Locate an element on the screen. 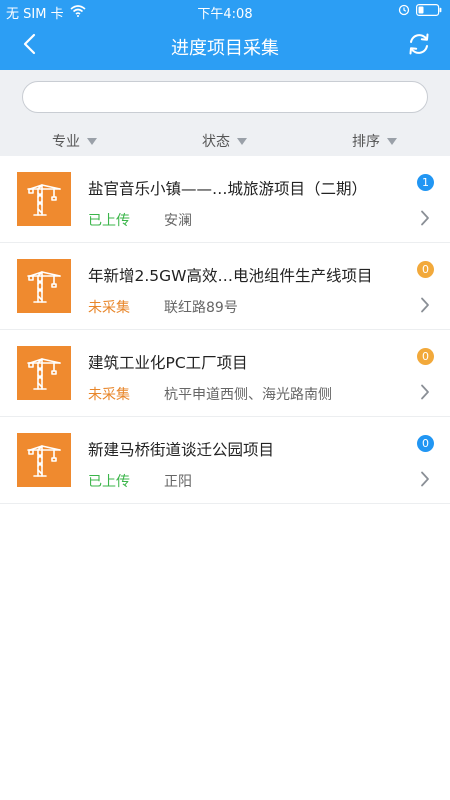  filter-sort: 排序 is located at coordinates (374, 141).